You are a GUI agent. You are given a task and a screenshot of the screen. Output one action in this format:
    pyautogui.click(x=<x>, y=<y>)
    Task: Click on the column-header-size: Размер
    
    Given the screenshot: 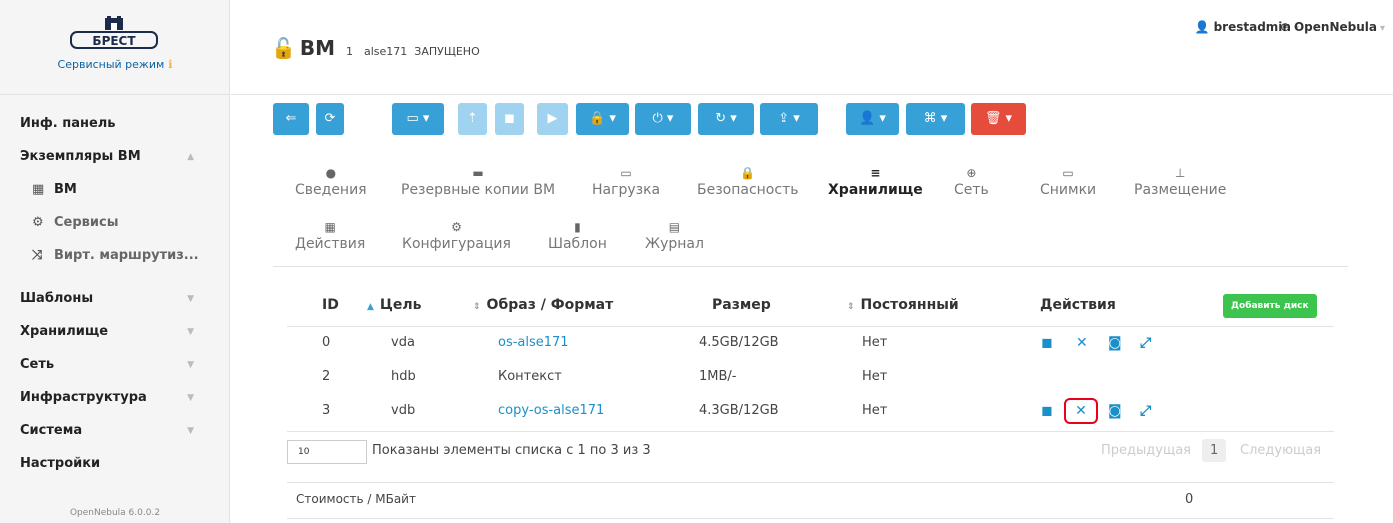 What is the action you would take?
    pyautogui.click(x=741, y=306)
    